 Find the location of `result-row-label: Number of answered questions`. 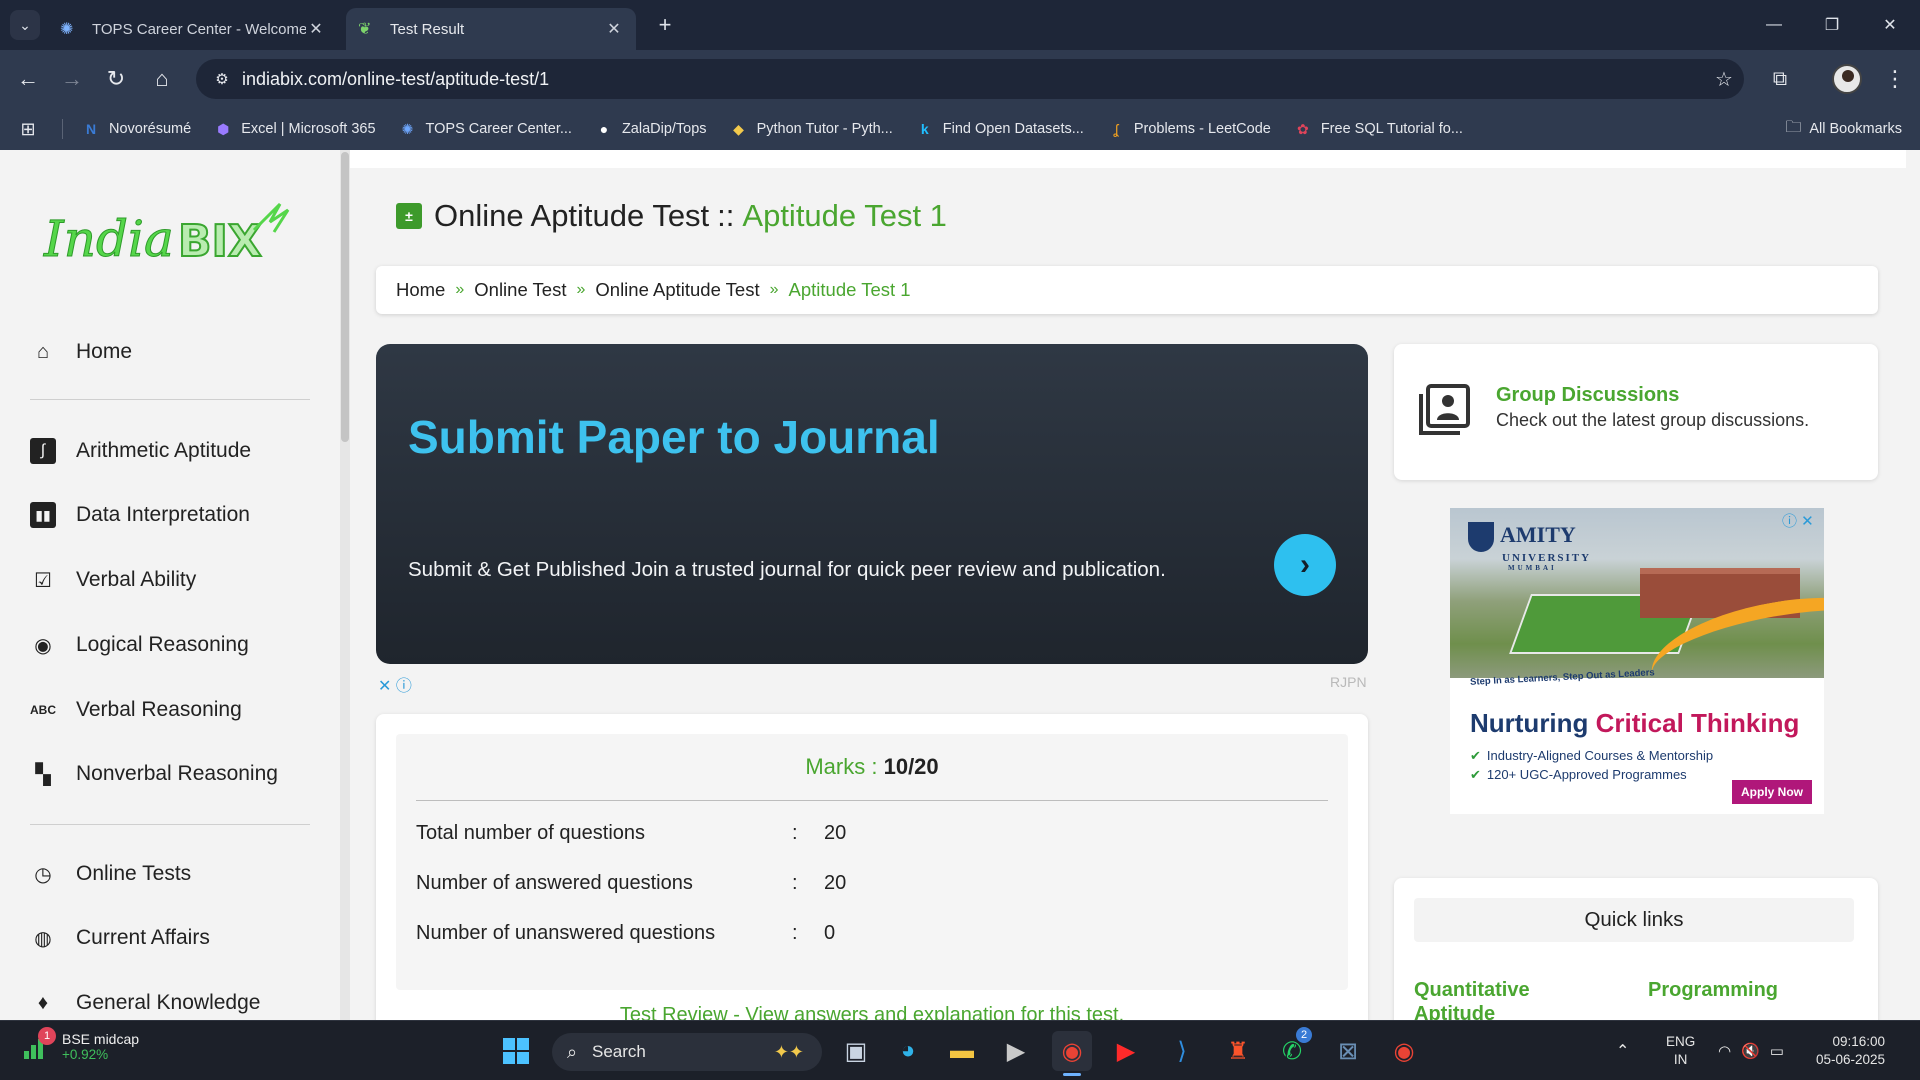

result-row-label: Number of answered questions is located at coordinates (554, 882).